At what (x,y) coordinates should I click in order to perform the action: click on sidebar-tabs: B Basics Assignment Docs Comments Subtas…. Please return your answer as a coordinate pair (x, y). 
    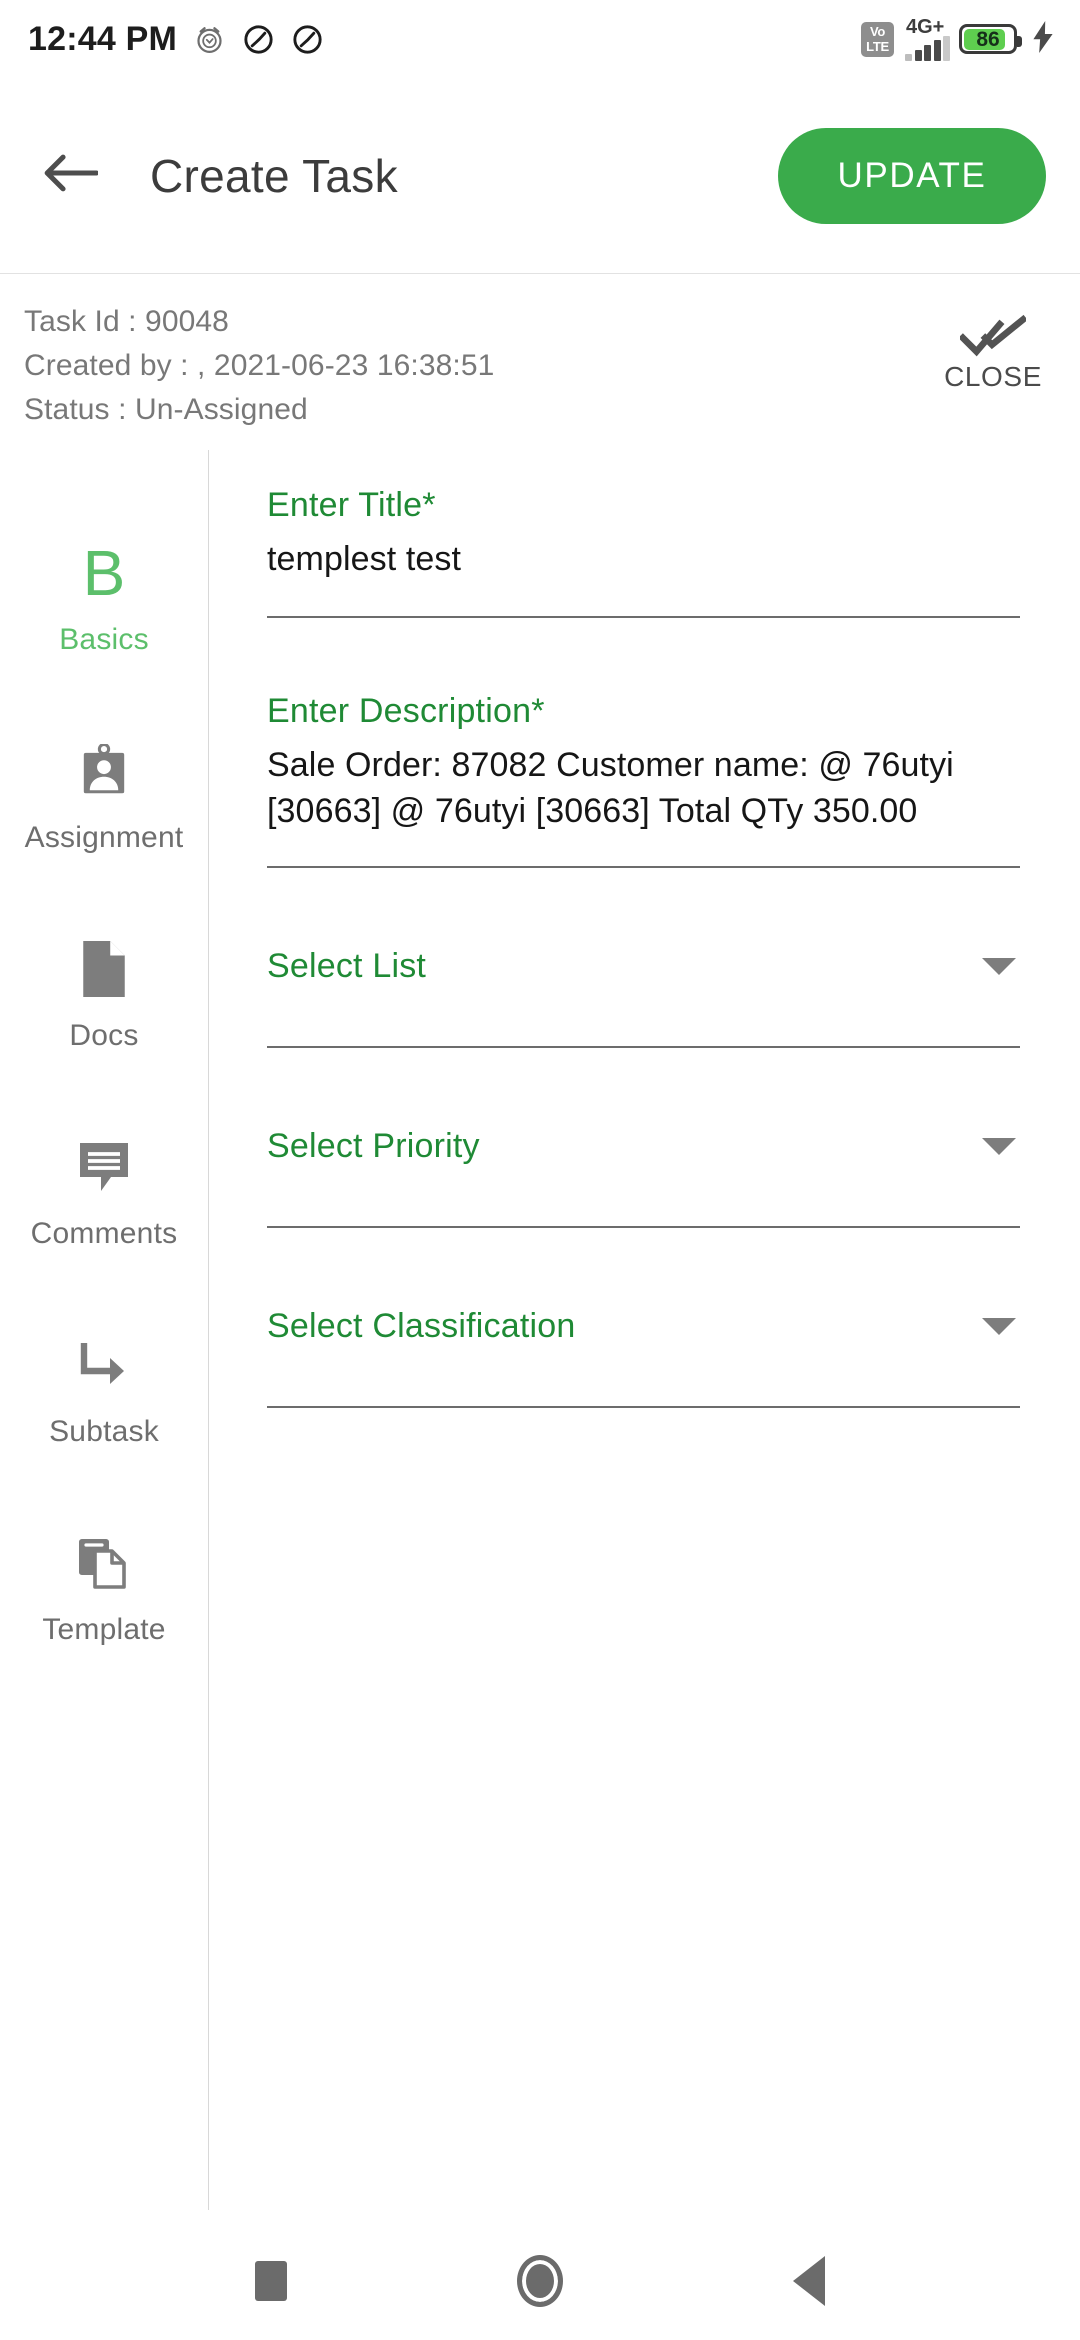
    Looking at the image, I should click on (104, 1330).